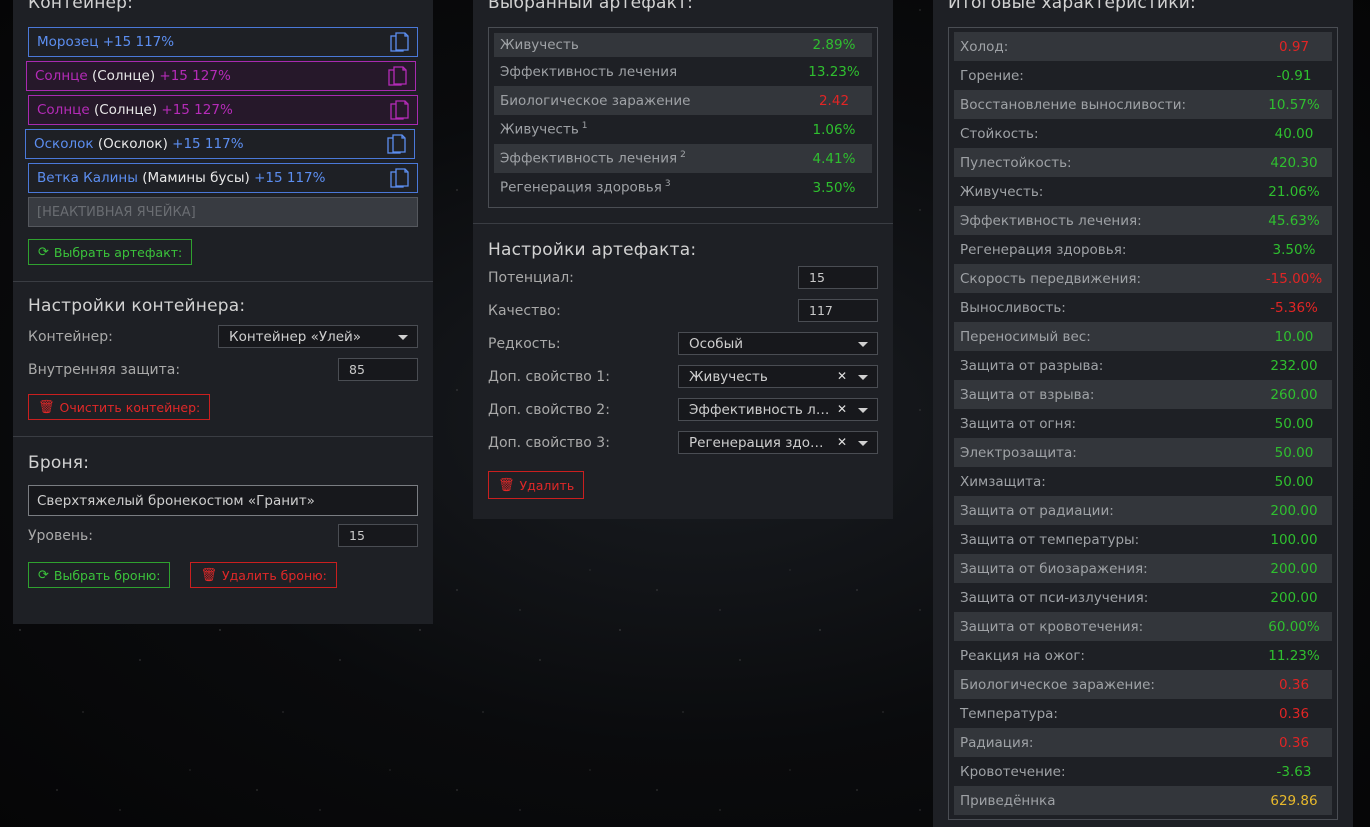 The image size is (1370, 827). I want to click on rarity-select-value: Особый, so click(716, 343).